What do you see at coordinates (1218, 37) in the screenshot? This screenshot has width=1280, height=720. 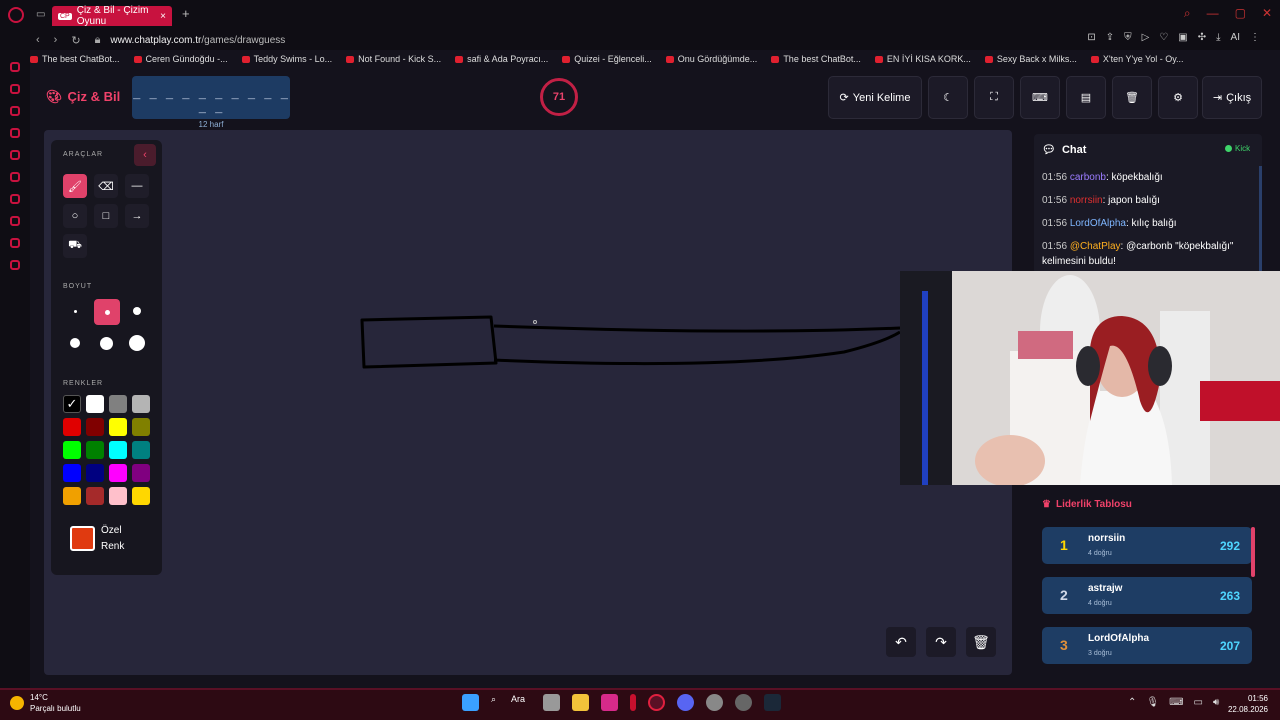 I see `download-icon: ⤓` at bounding box center [1218, 37].